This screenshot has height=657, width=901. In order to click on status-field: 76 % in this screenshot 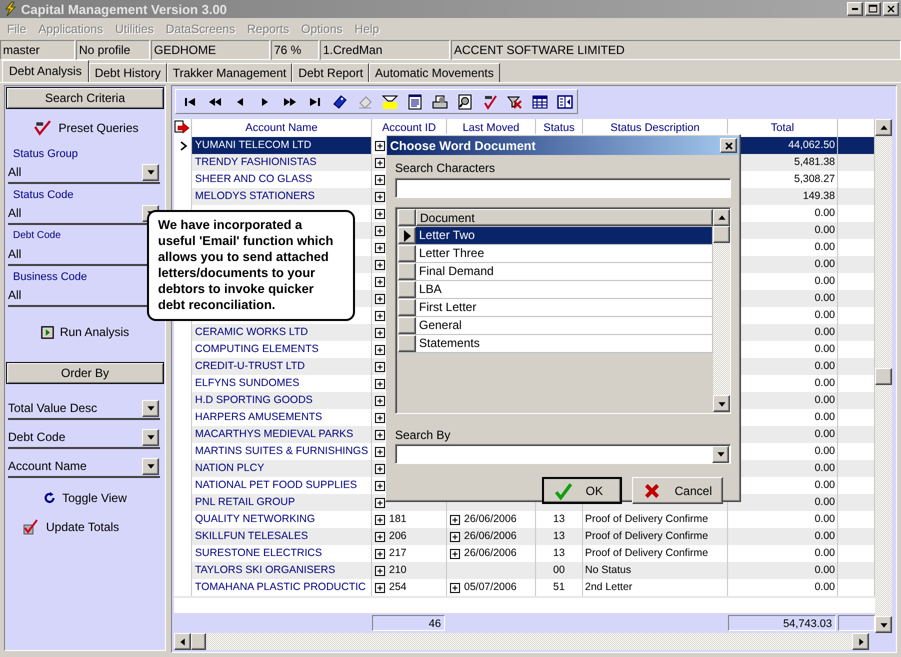, I will do `click(295, 50)`.